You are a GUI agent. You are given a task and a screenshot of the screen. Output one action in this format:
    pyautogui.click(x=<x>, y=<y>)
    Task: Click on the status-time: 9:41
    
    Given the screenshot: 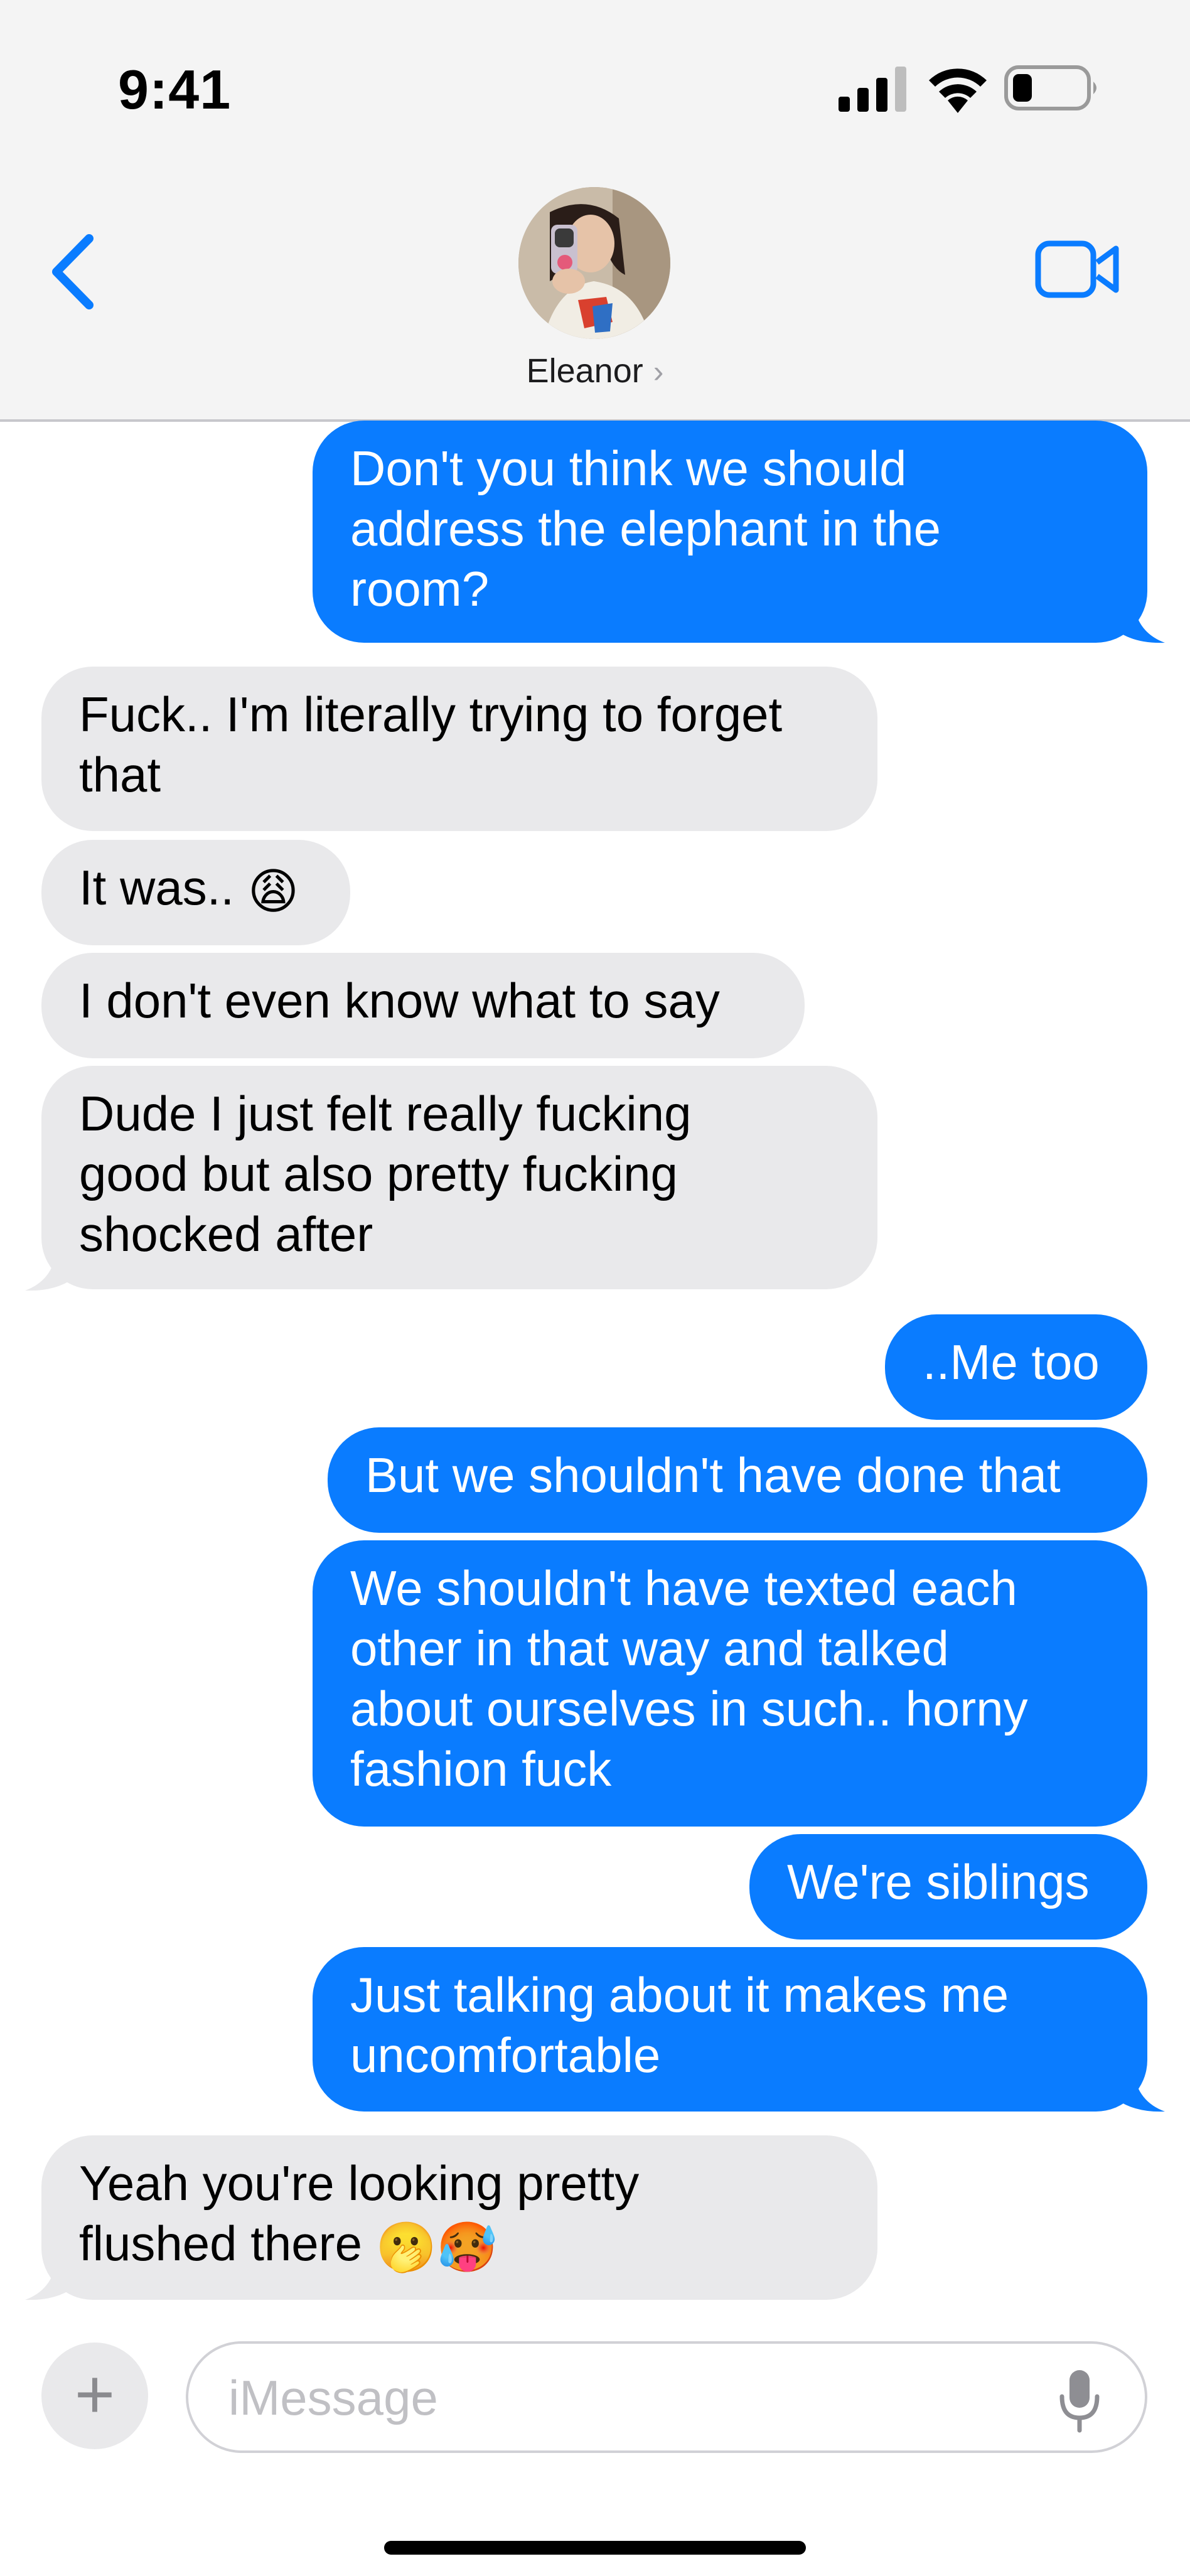 What is the action you would take?
    pyautogui.click(x=175, y=89)
    